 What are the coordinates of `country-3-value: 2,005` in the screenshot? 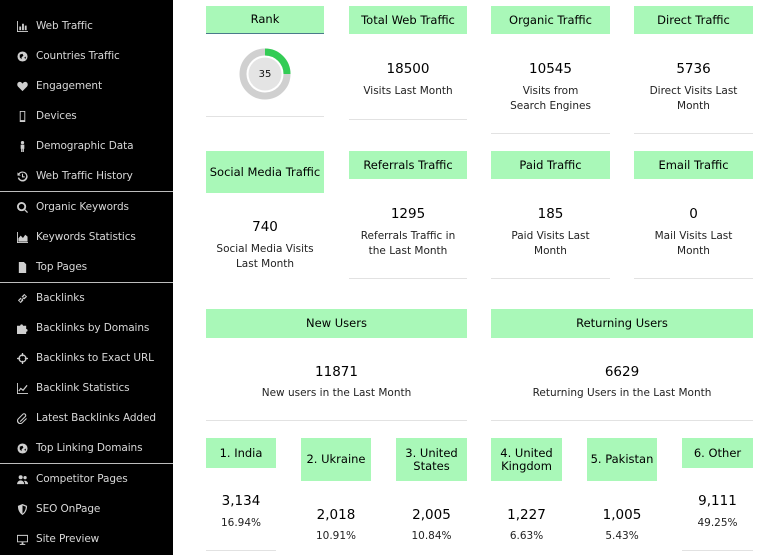 It's located at (431, 515).